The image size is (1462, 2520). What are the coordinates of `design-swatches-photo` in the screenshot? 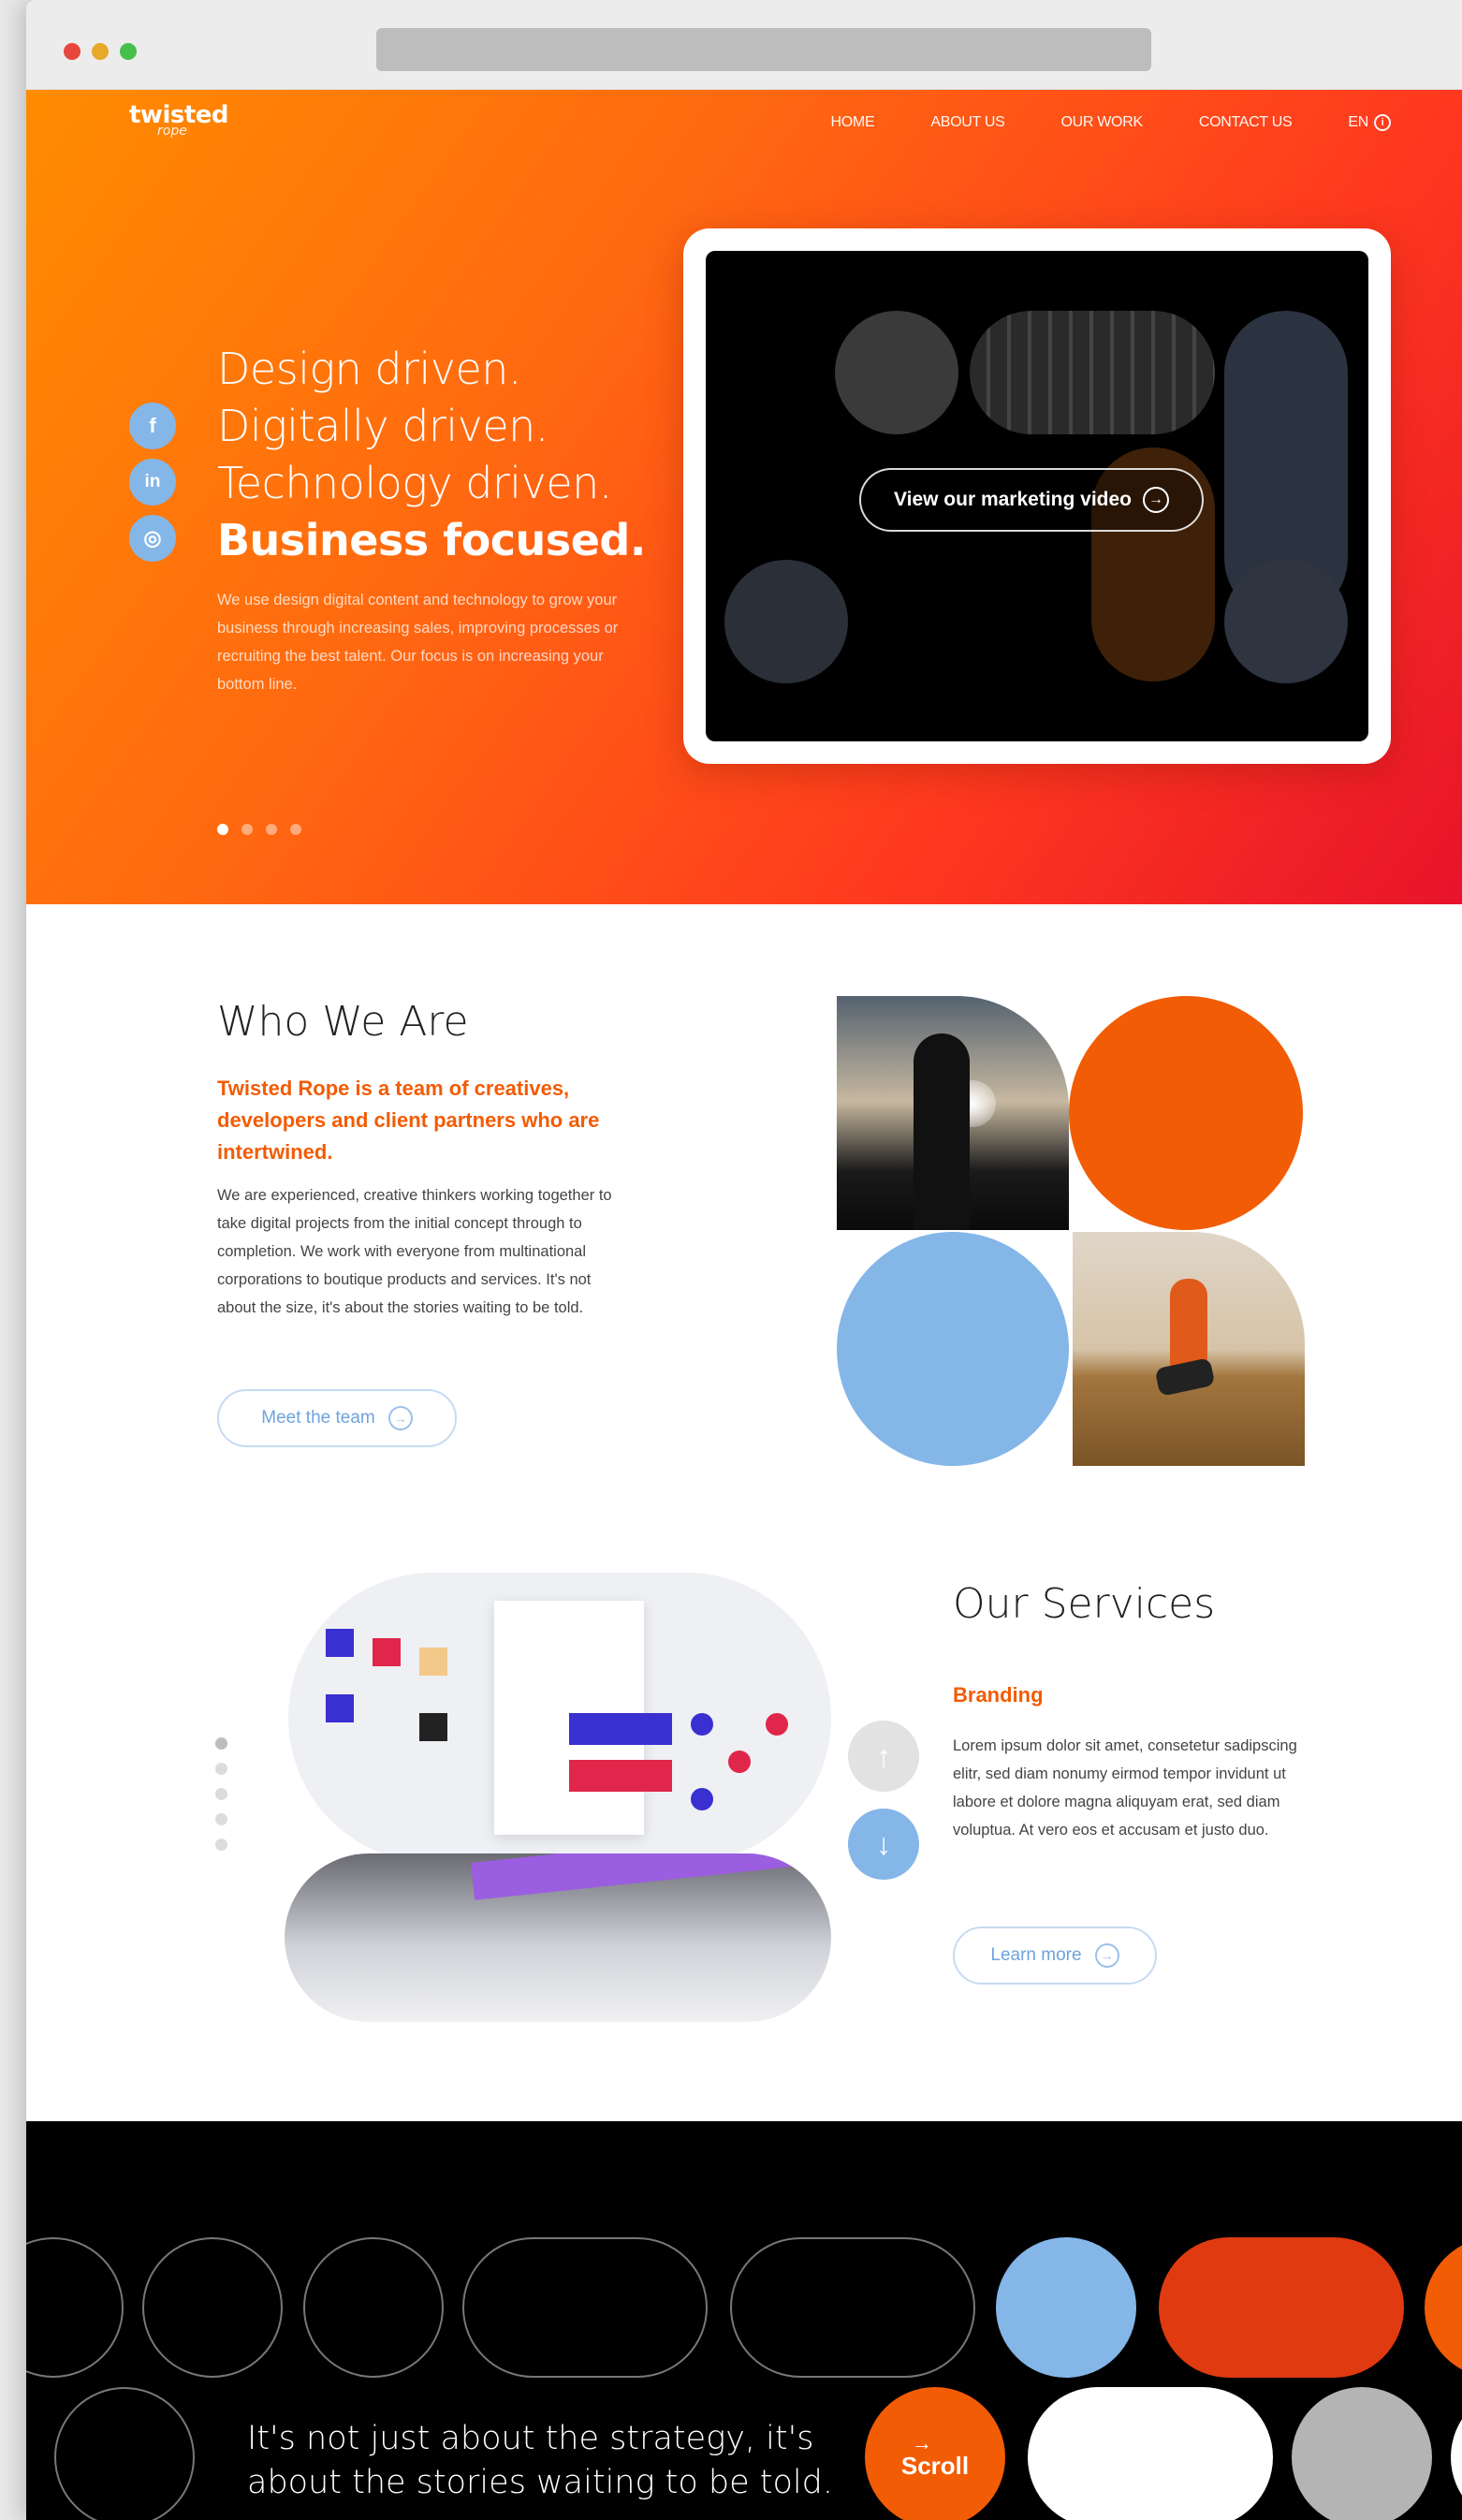 It's located at (559, 1718).